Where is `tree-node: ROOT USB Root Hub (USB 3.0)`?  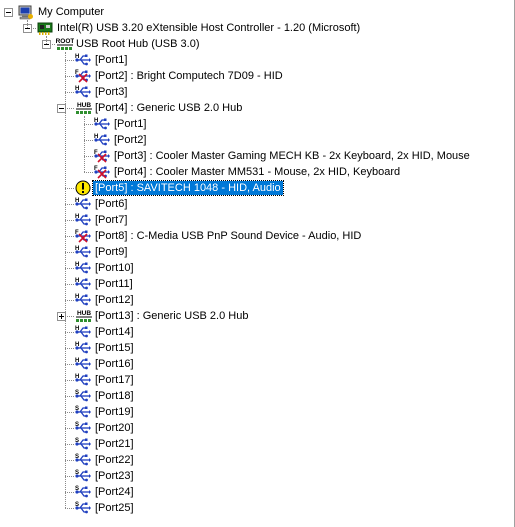 tree-node: ROOT USB Root Hub (USB 3.0) is located at coordinates (257, 44).